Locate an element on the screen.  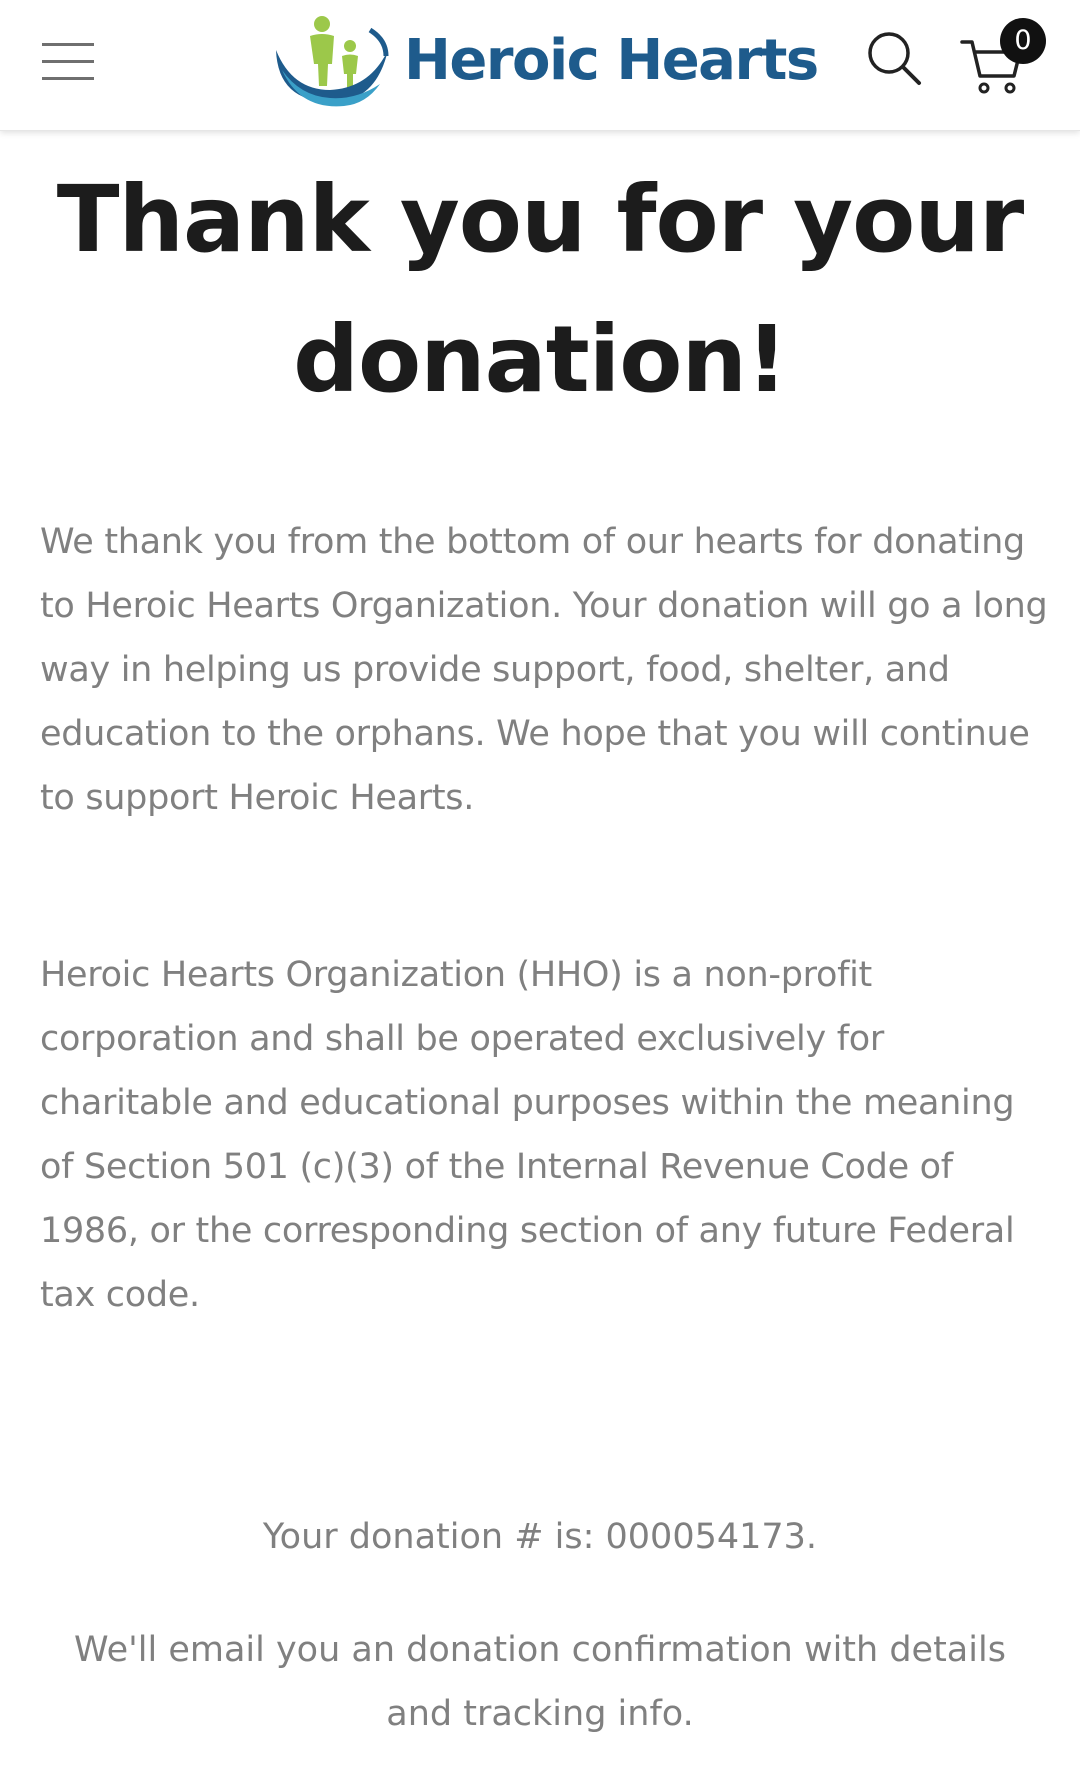
site-header: Heroic Hearts 0 is located at coordinates (540, 65).